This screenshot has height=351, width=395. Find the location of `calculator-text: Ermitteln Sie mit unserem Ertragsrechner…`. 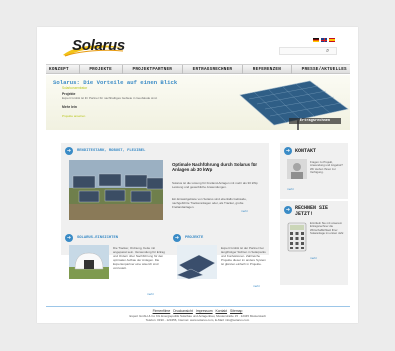

calculator-text: Ermitteln Sie mit unserem Ertragsrechner… is located at coordinates (327, 228).